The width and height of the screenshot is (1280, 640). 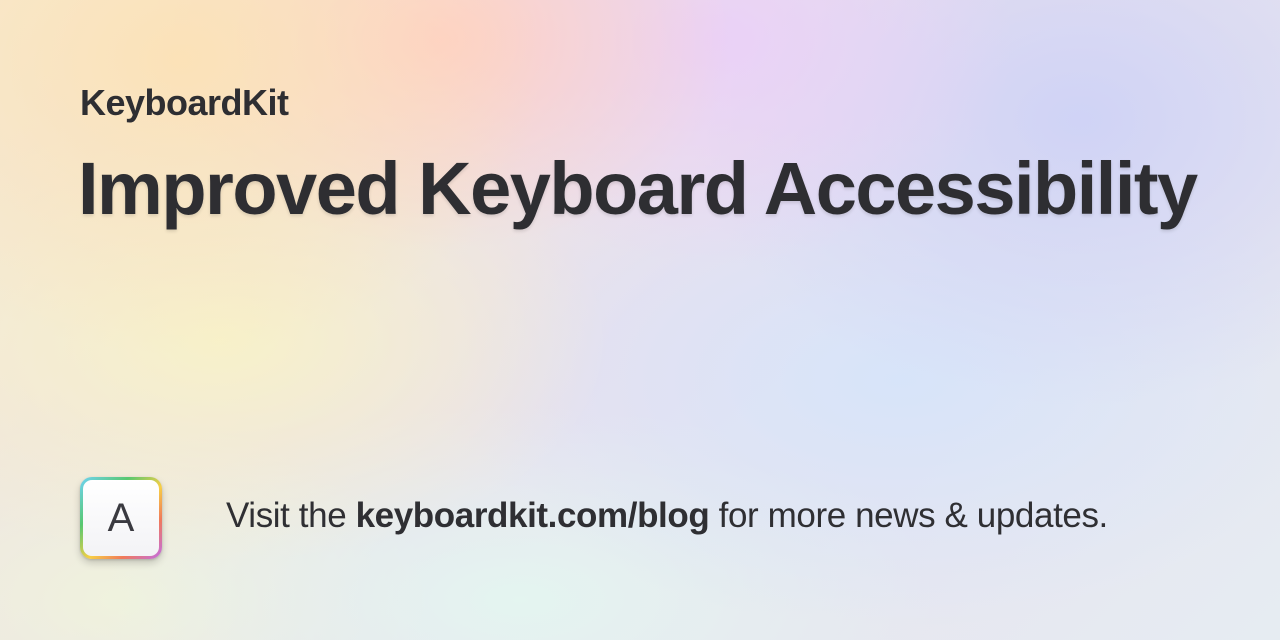 What do you see at coordinates (184, 102) in the screenshot?
I see `brand-name: KeyboardKit` at bounding box center [184, 102].